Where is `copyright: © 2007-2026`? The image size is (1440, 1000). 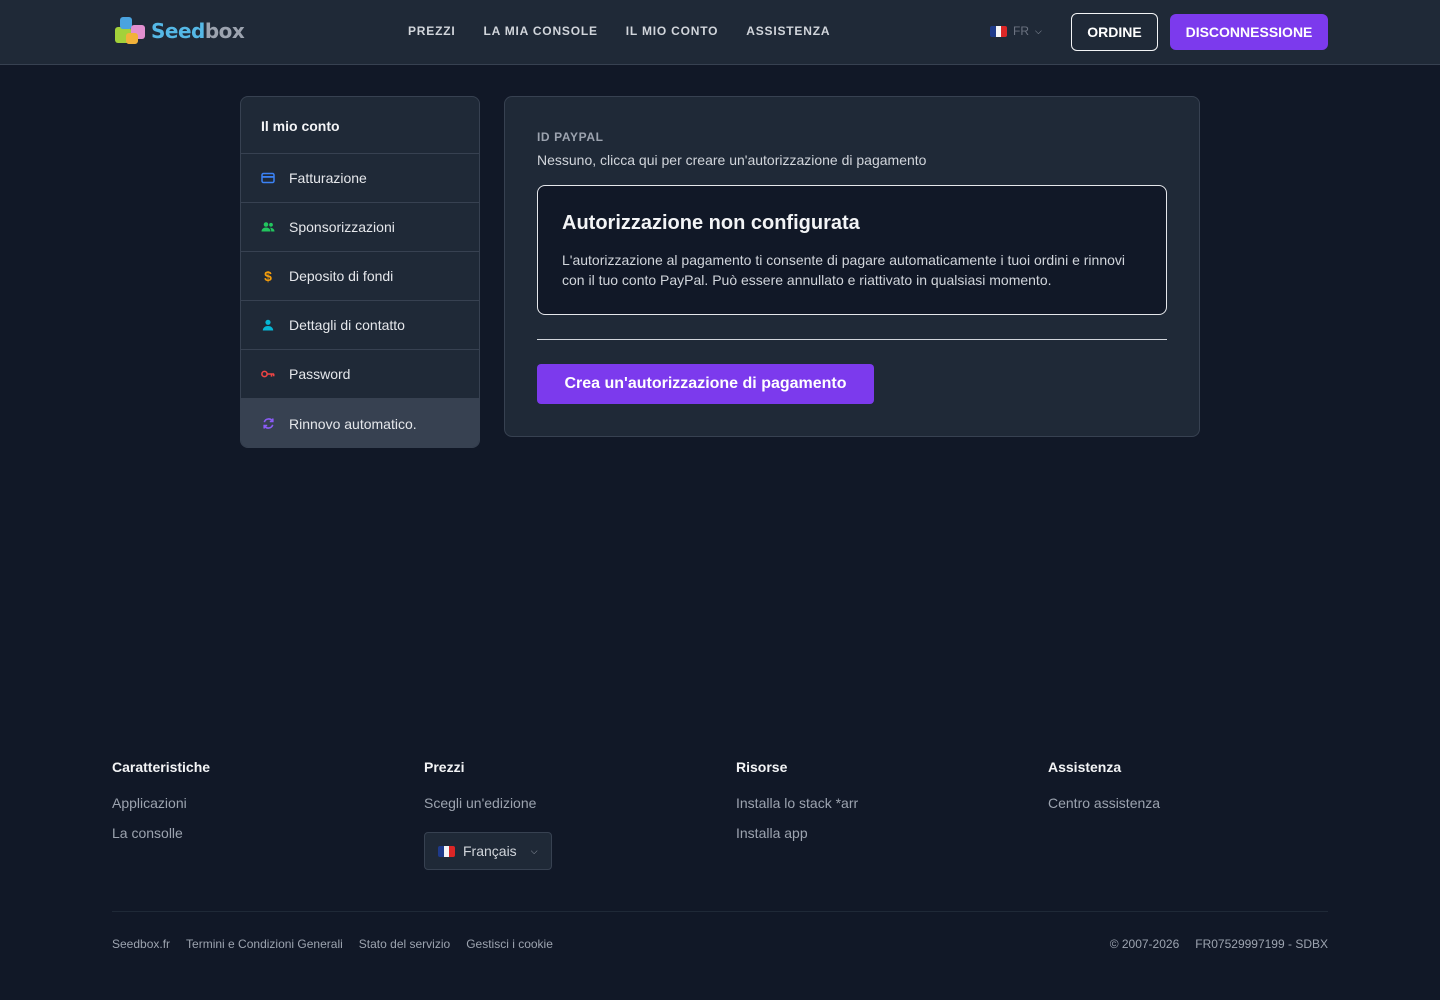
copyright: © 2007-2026 is located at coordinates (1144, 944).